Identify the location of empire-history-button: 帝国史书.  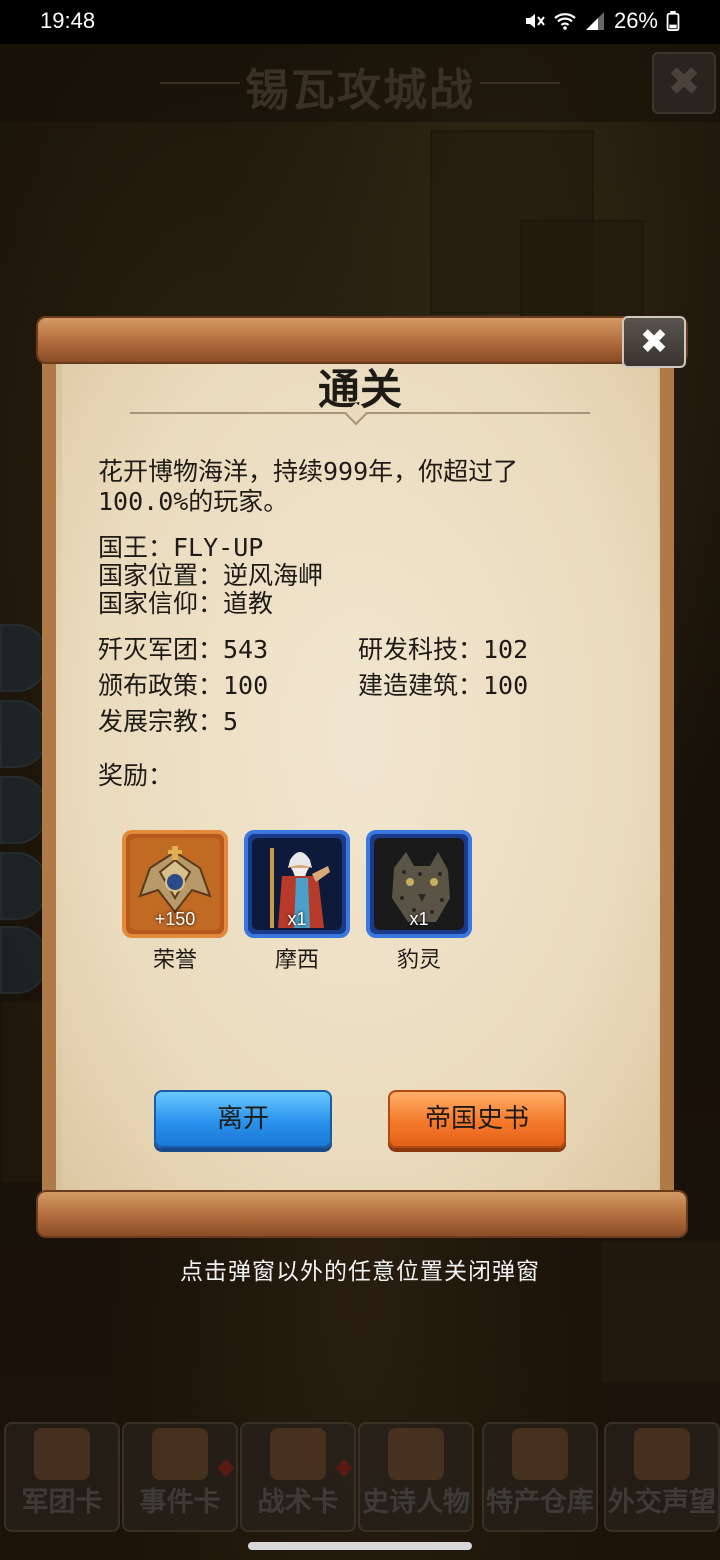
(477, 1119).